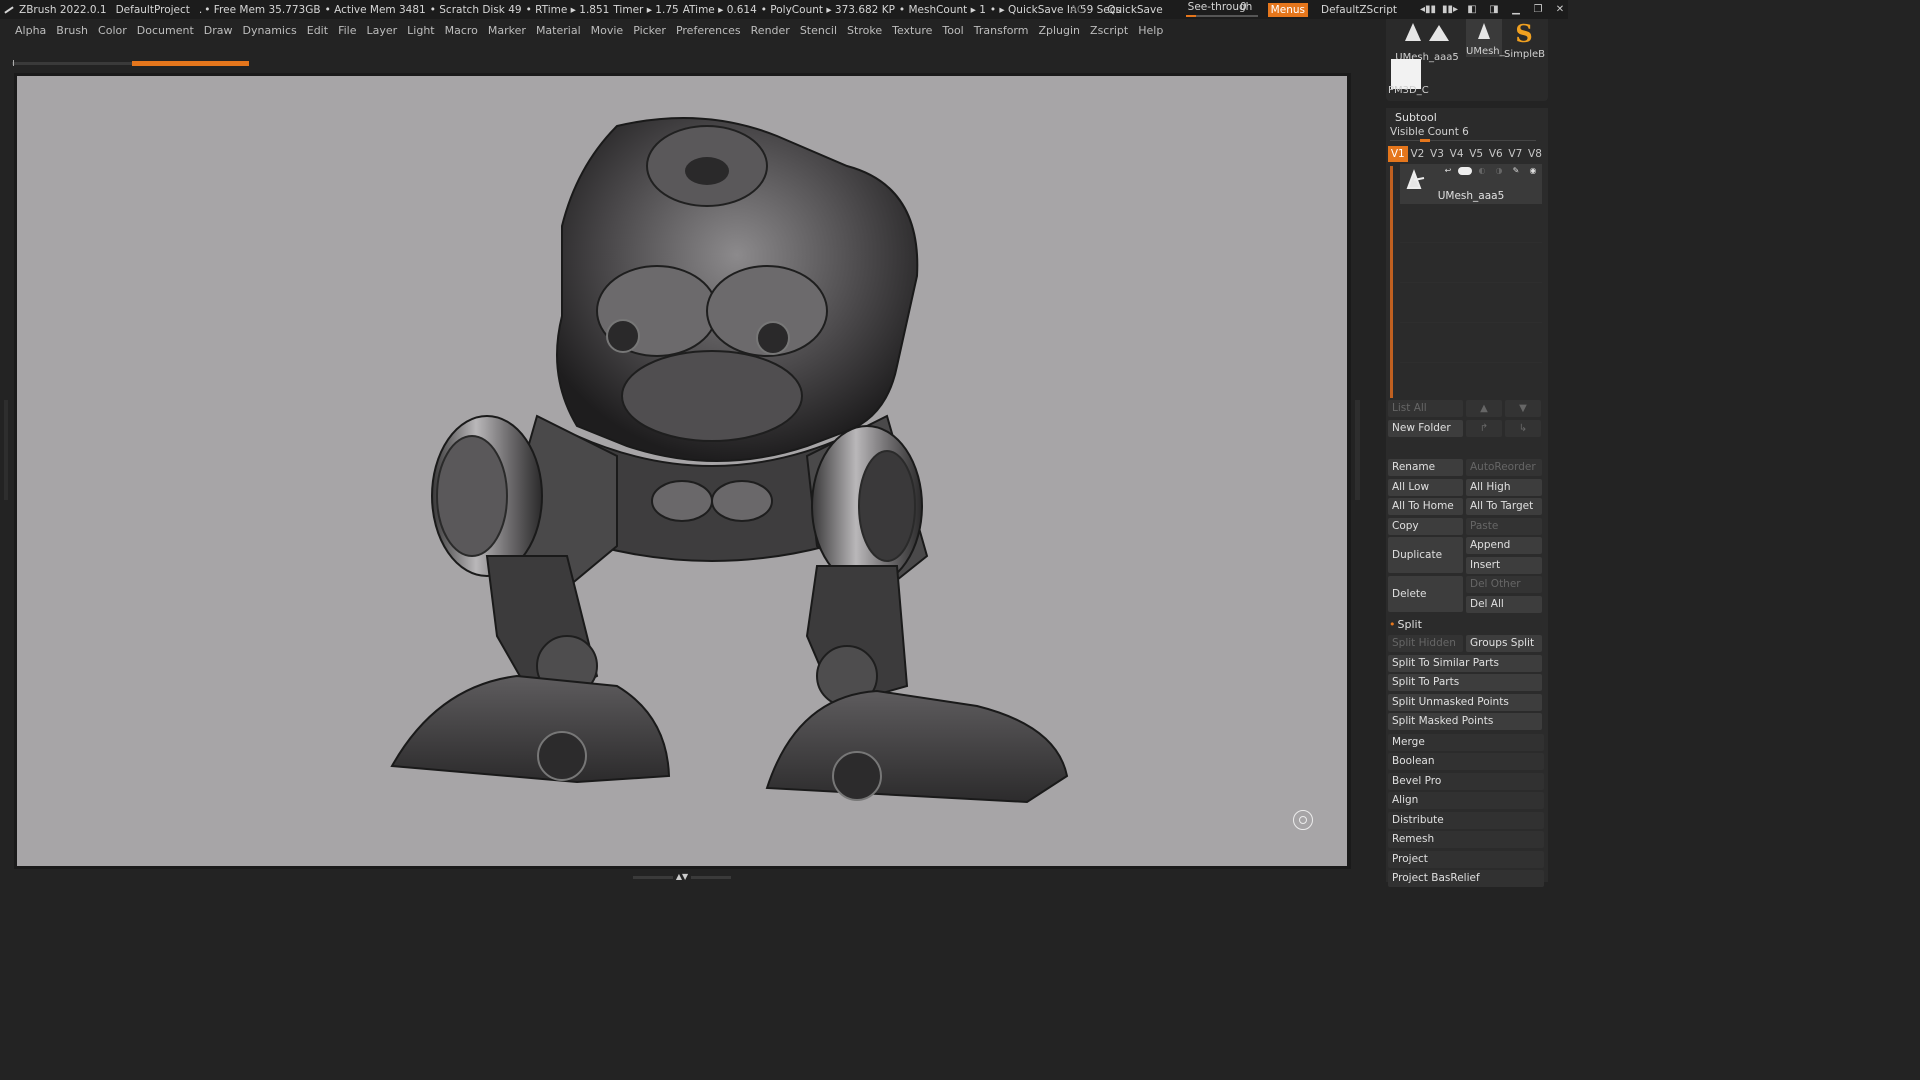 The height and width of the screenshot is (1080, 1920). What do you see at coordinates (1416, 117) in the screenshot?
I see `subtool-title: Subtool` at bounding box center [1416, 117].